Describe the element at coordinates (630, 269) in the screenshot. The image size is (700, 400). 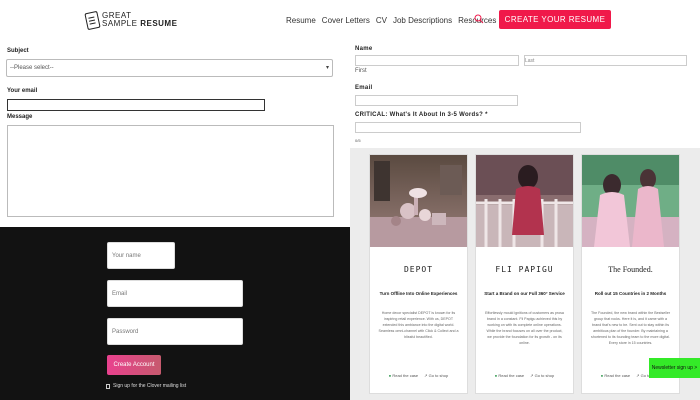
I see `card-brand: The Founded.` at that location.